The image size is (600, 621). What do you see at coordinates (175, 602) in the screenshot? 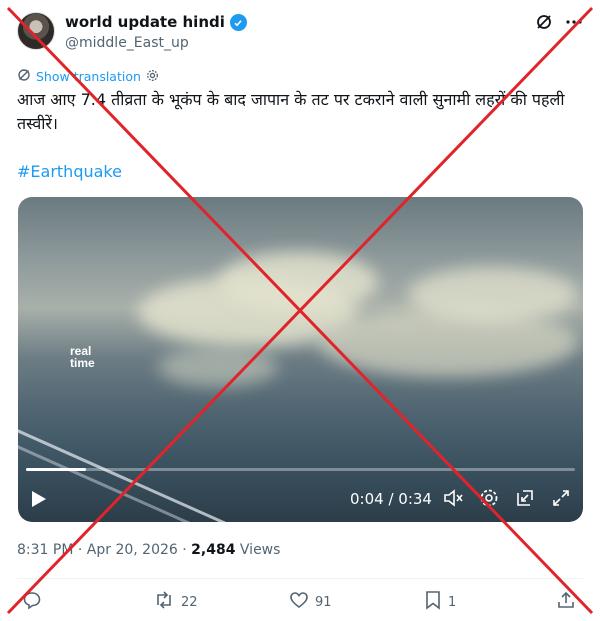
I see `repost-button: 22` at bounding box center [175, 602].